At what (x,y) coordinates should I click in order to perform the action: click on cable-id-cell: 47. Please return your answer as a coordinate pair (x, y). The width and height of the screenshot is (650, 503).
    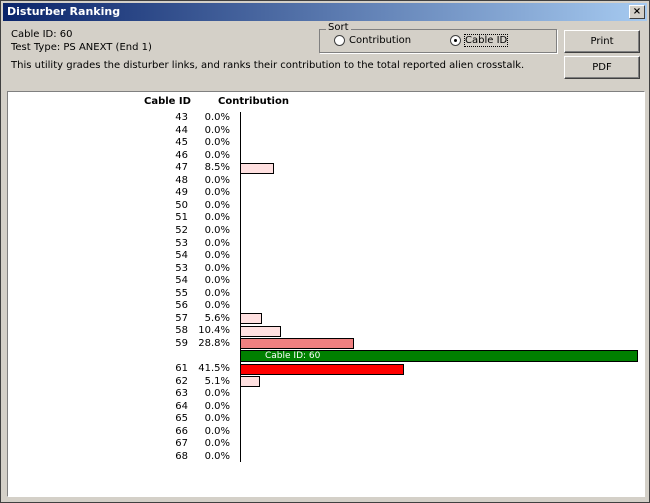
    Looking at the image, I should click on (181, 168).